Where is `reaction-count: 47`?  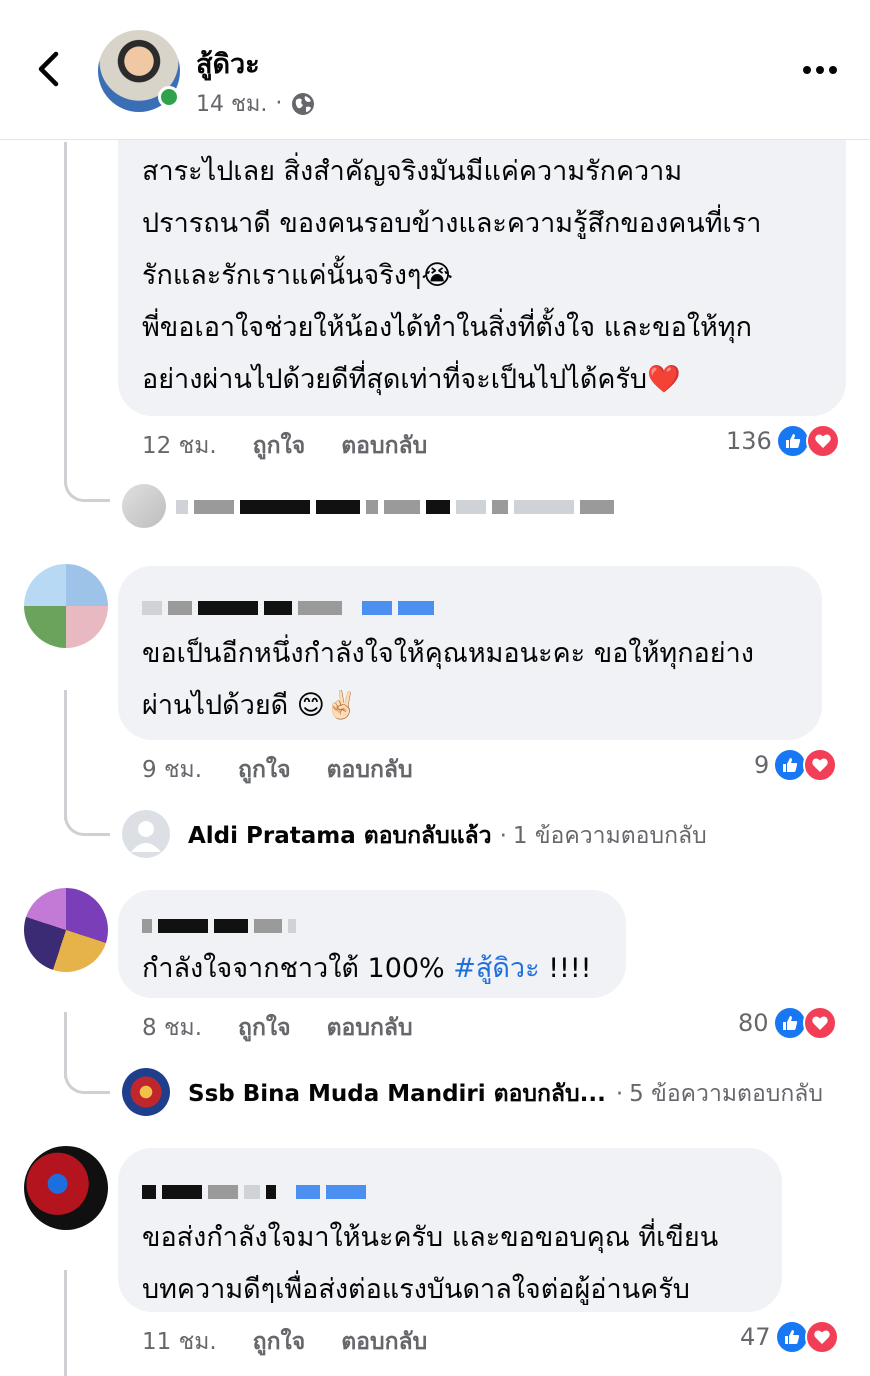
reaction-count: 47 is located at coordinates (755, 1337).